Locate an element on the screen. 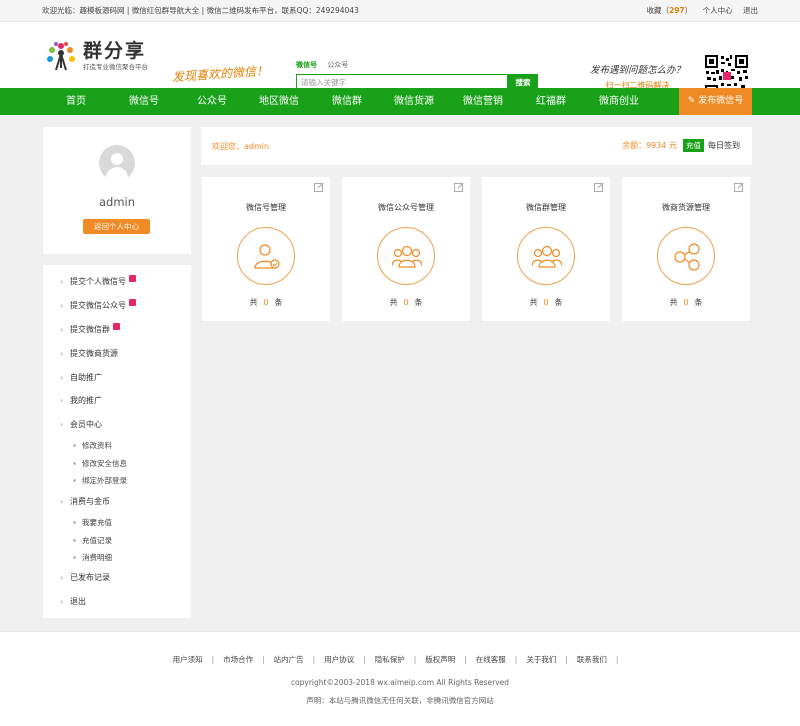  footer-link: 关于我们 is located at coordinates (541, 659).